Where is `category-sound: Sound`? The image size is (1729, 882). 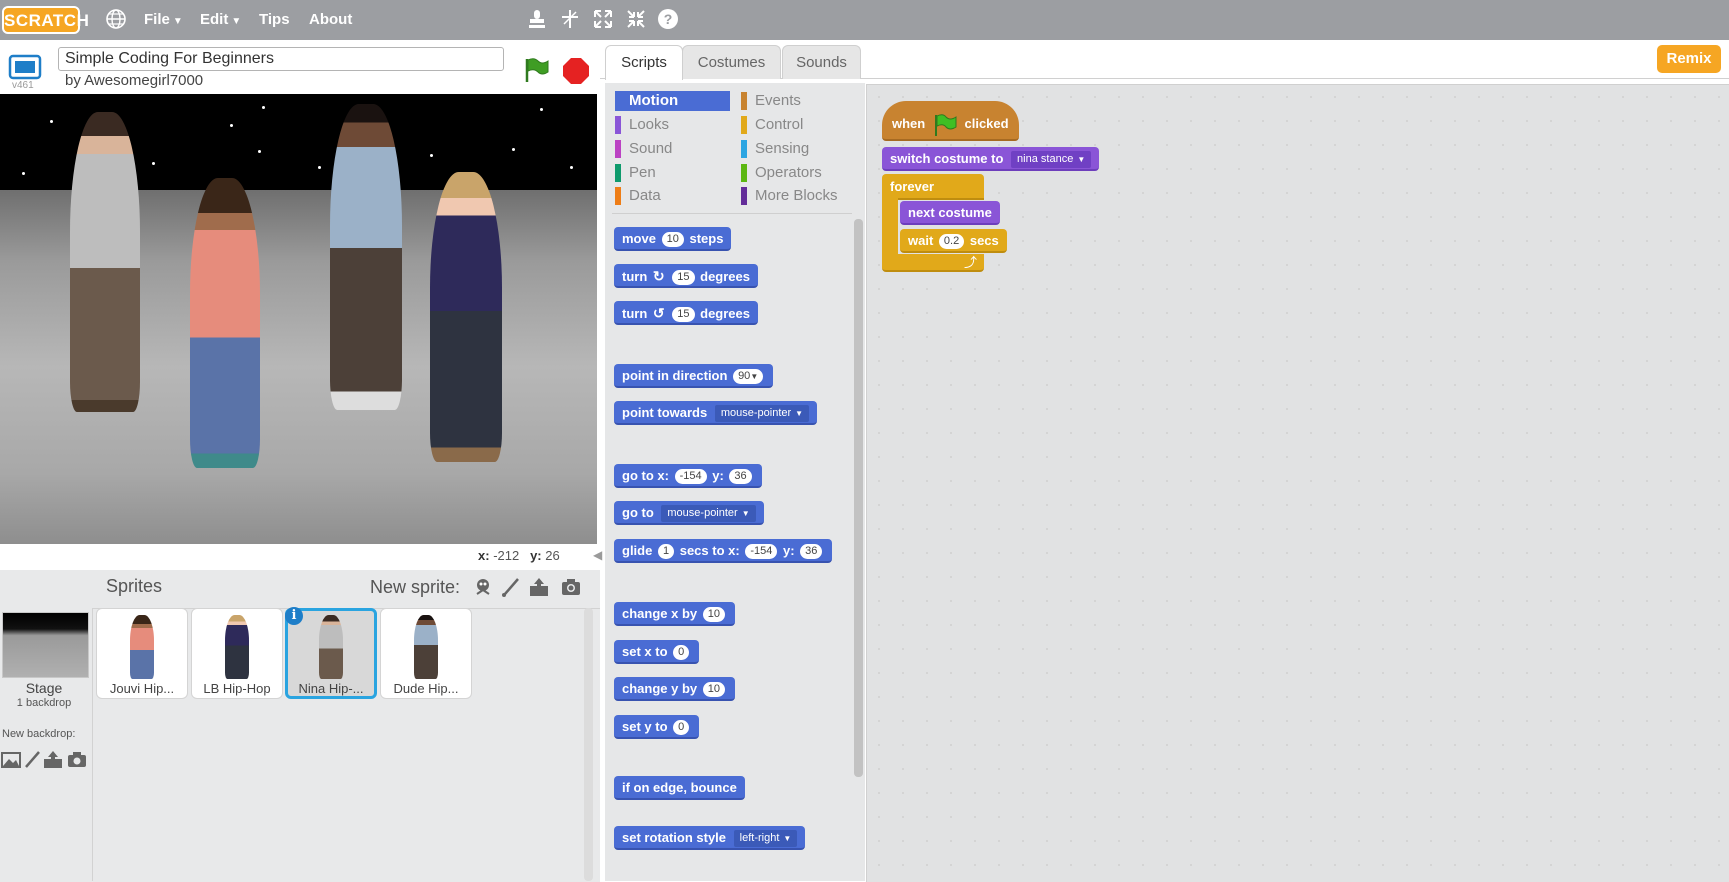 category-sound: Sound is located at coordinates (672, 149).